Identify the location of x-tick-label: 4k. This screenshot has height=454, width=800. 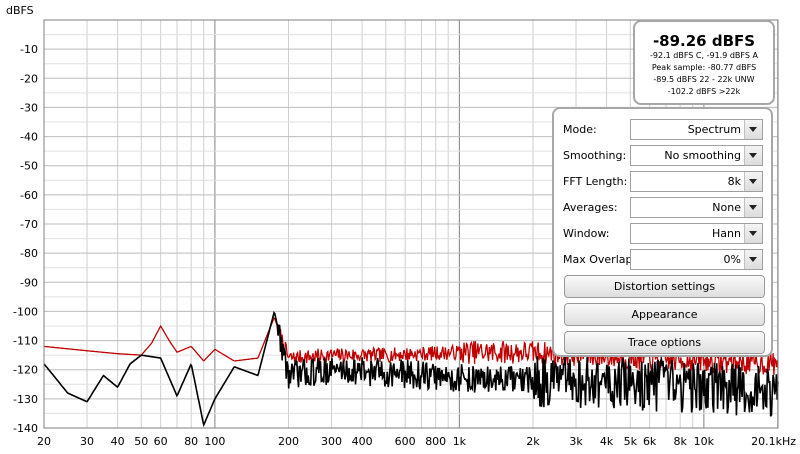
(607, 441).